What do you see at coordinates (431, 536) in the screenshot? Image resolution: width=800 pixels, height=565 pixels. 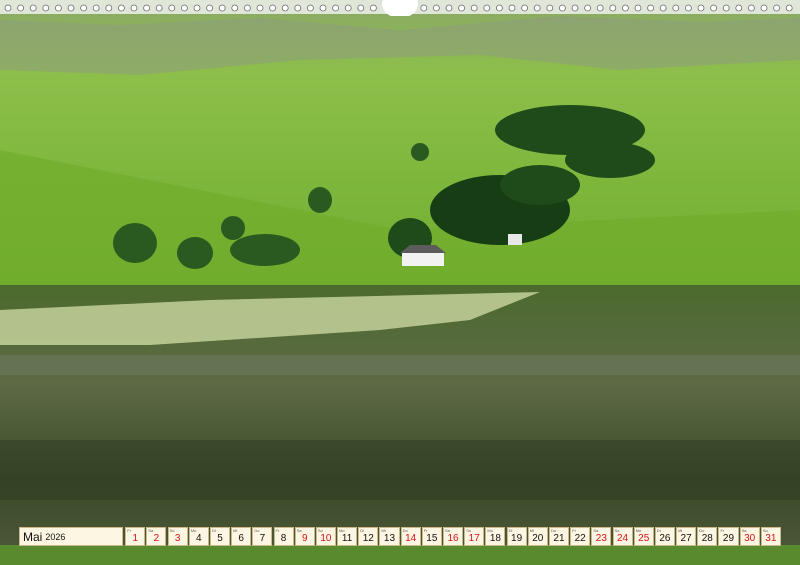 I see `day-cell: Fr 15` at bounding box center [431, 536].